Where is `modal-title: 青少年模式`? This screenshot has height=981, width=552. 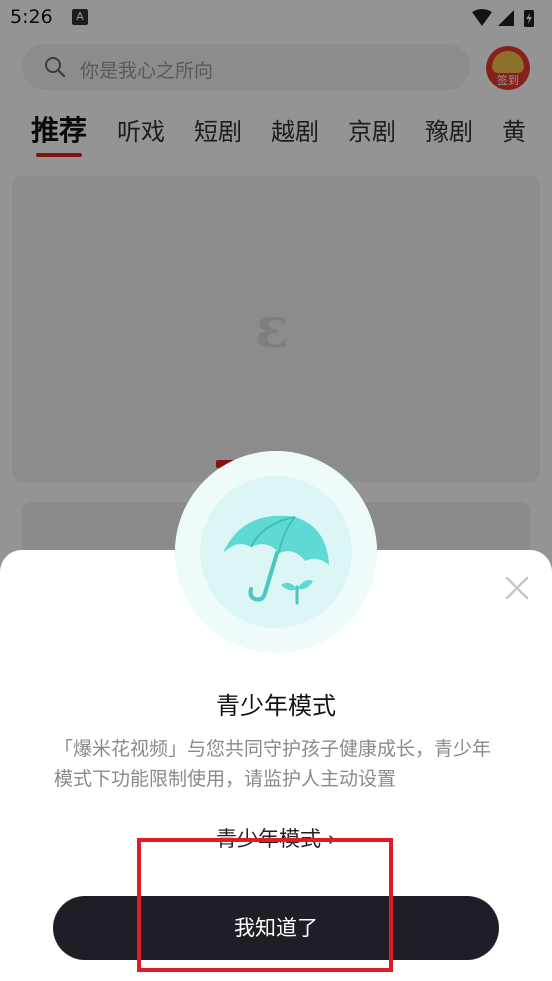
modal-title: 青少年模式 is located at coordinates (276, 706).